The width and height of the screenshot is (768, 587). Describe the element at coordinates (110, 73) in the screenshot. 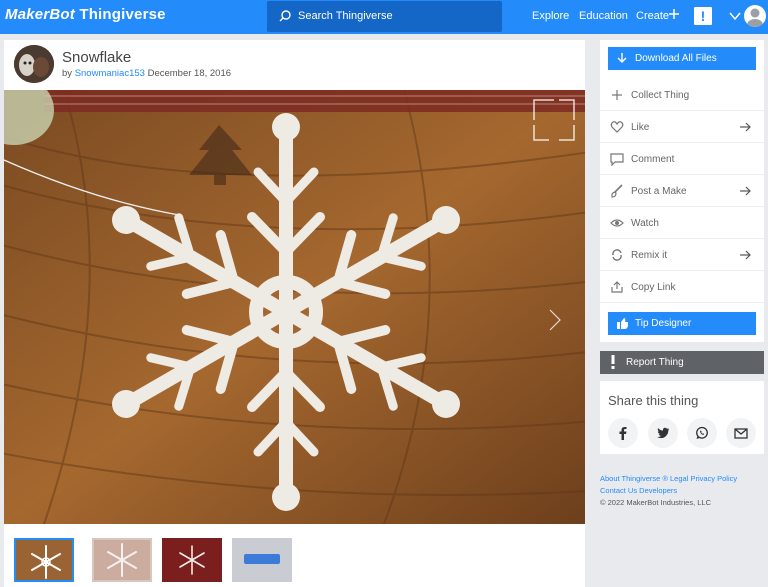

I see `author-link: Snowmaniac153` at that location.